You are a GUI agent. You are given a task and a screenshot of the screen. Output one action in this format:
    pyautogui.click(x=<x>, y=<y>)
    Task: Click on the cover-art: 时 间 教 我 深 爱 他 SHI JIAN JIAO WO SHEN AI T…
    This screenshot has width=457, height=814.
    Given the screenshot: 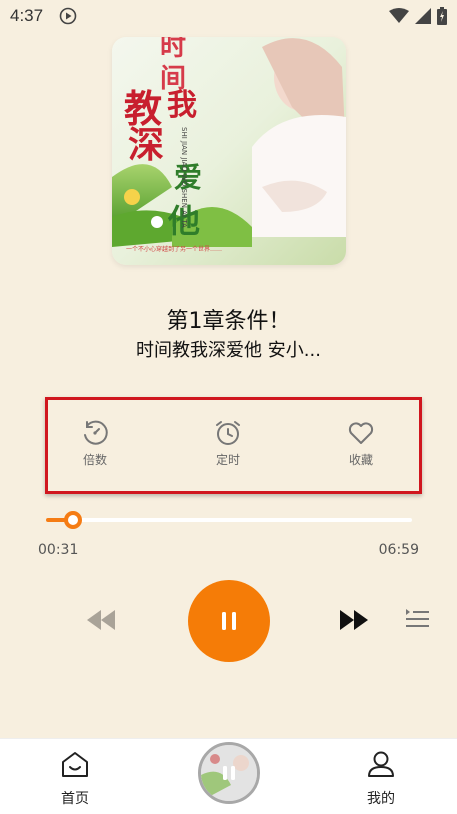 What is the action you would take?
    pyautogui.click(x=229, y=151)
    